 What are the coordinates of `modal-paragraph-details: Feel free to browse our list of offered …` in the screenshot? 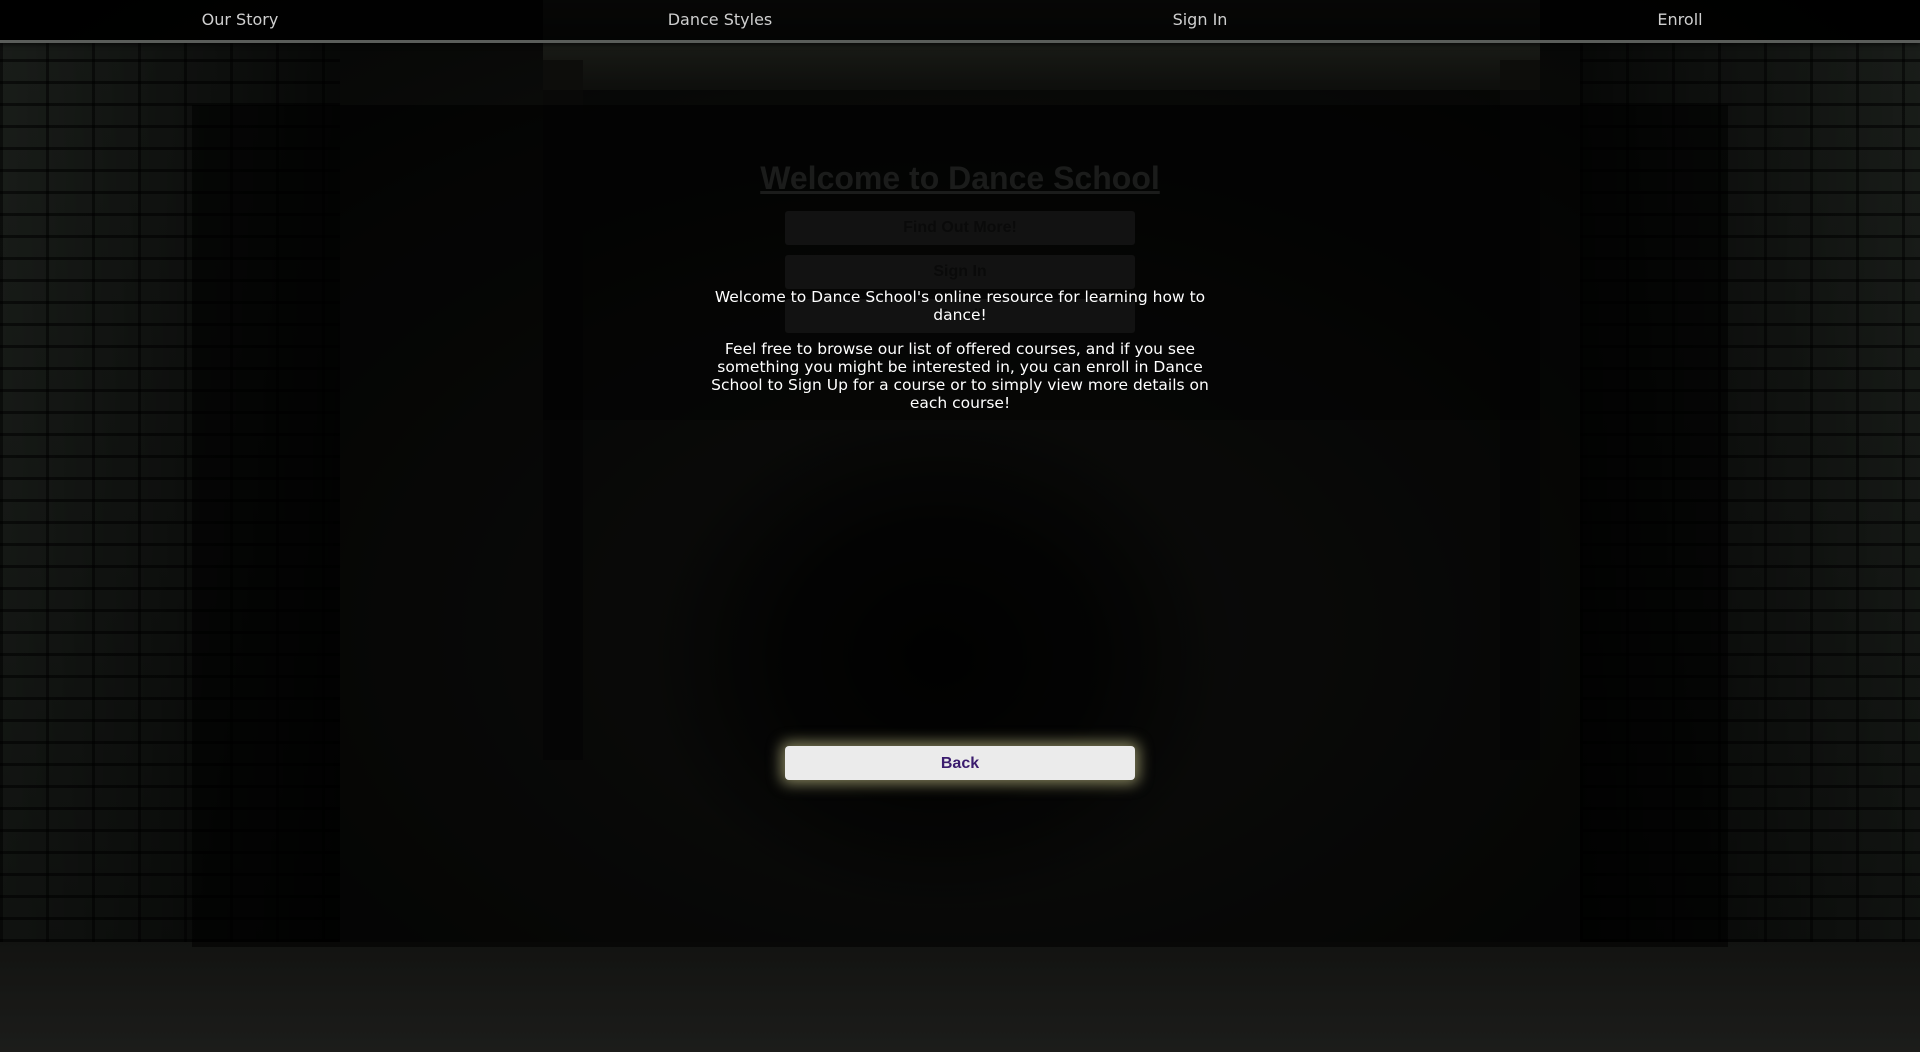 It's located at (960, 376).